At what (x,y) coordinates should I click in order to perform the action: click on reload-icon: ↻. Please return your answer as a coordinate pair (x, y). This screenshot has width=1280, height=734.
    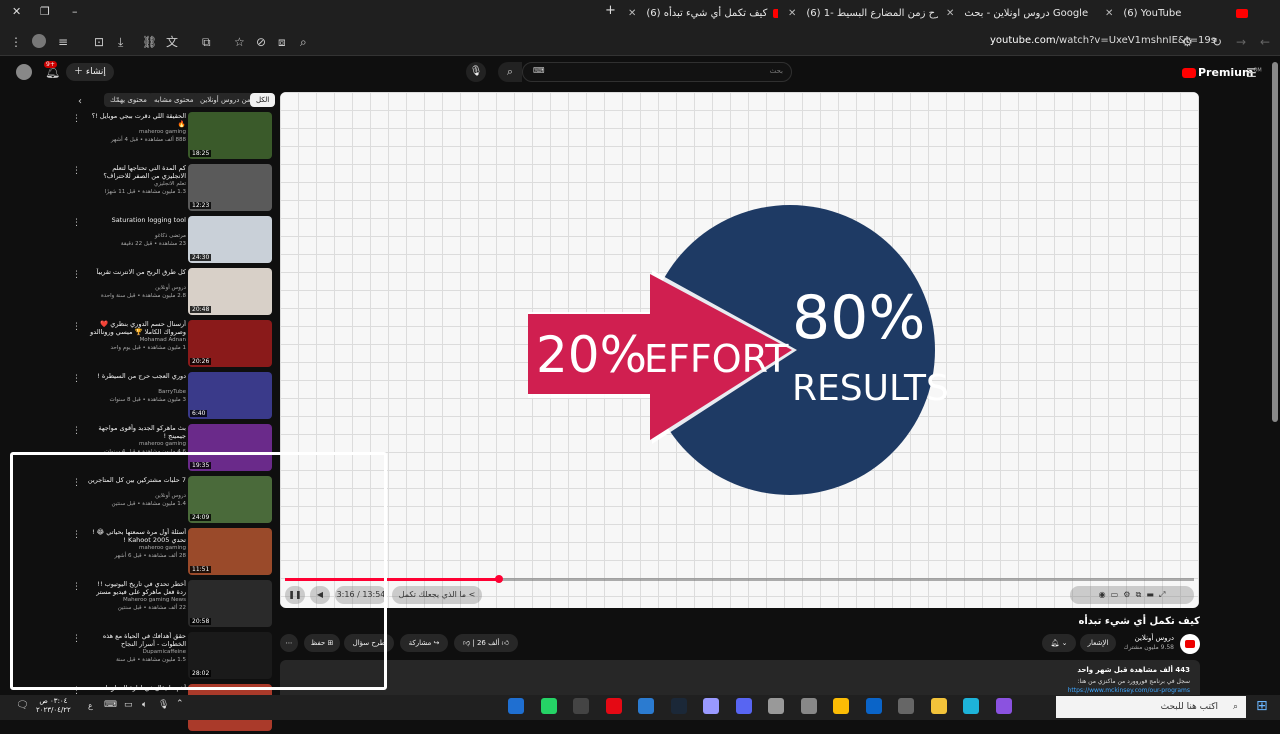
    Looking at the image, I should click on (1217, 42).